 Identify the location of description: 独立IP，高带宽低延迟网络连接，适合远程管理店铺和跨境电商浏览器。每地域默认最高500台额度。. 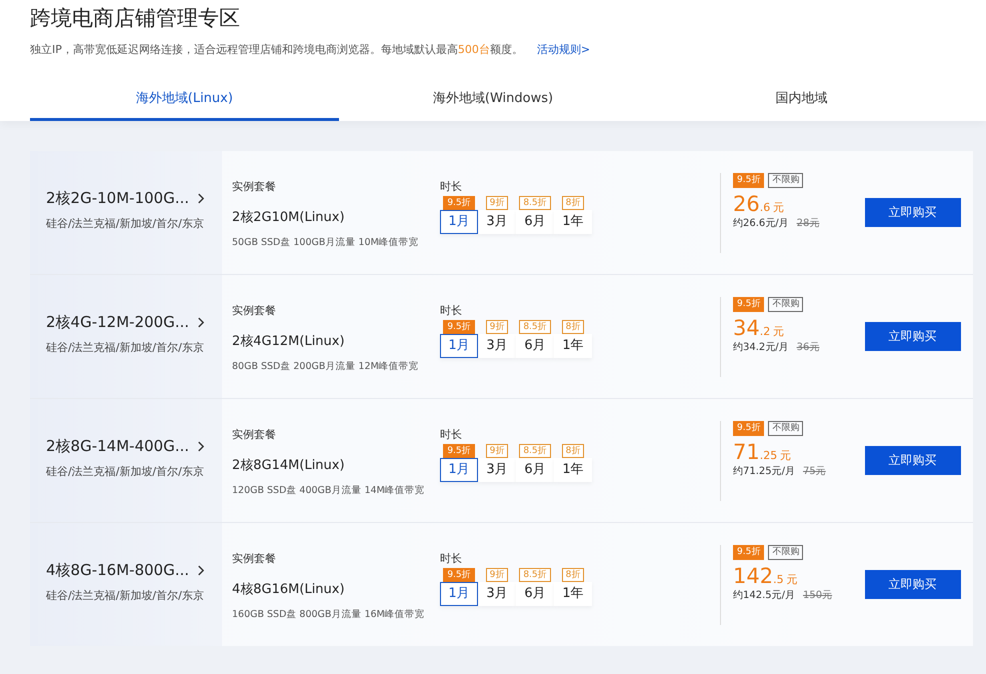
(276, 49).